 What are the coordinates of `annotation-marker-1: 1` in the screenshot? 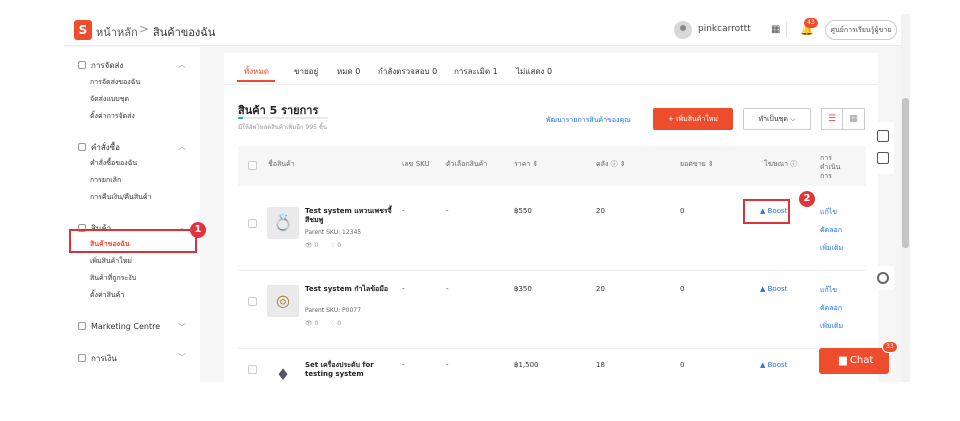 It's located at (198, 230).